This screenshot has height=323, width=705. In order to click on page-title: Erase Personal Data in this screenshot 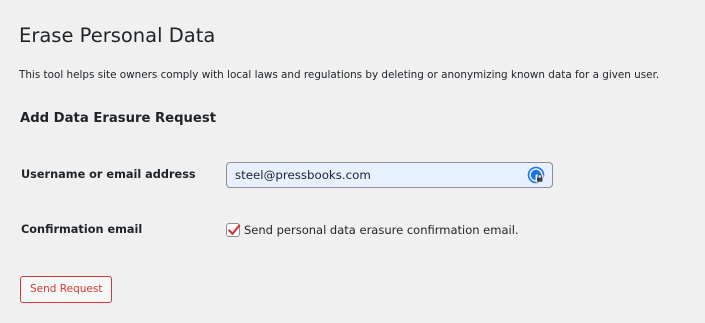, I will do `click(117, 35)`.